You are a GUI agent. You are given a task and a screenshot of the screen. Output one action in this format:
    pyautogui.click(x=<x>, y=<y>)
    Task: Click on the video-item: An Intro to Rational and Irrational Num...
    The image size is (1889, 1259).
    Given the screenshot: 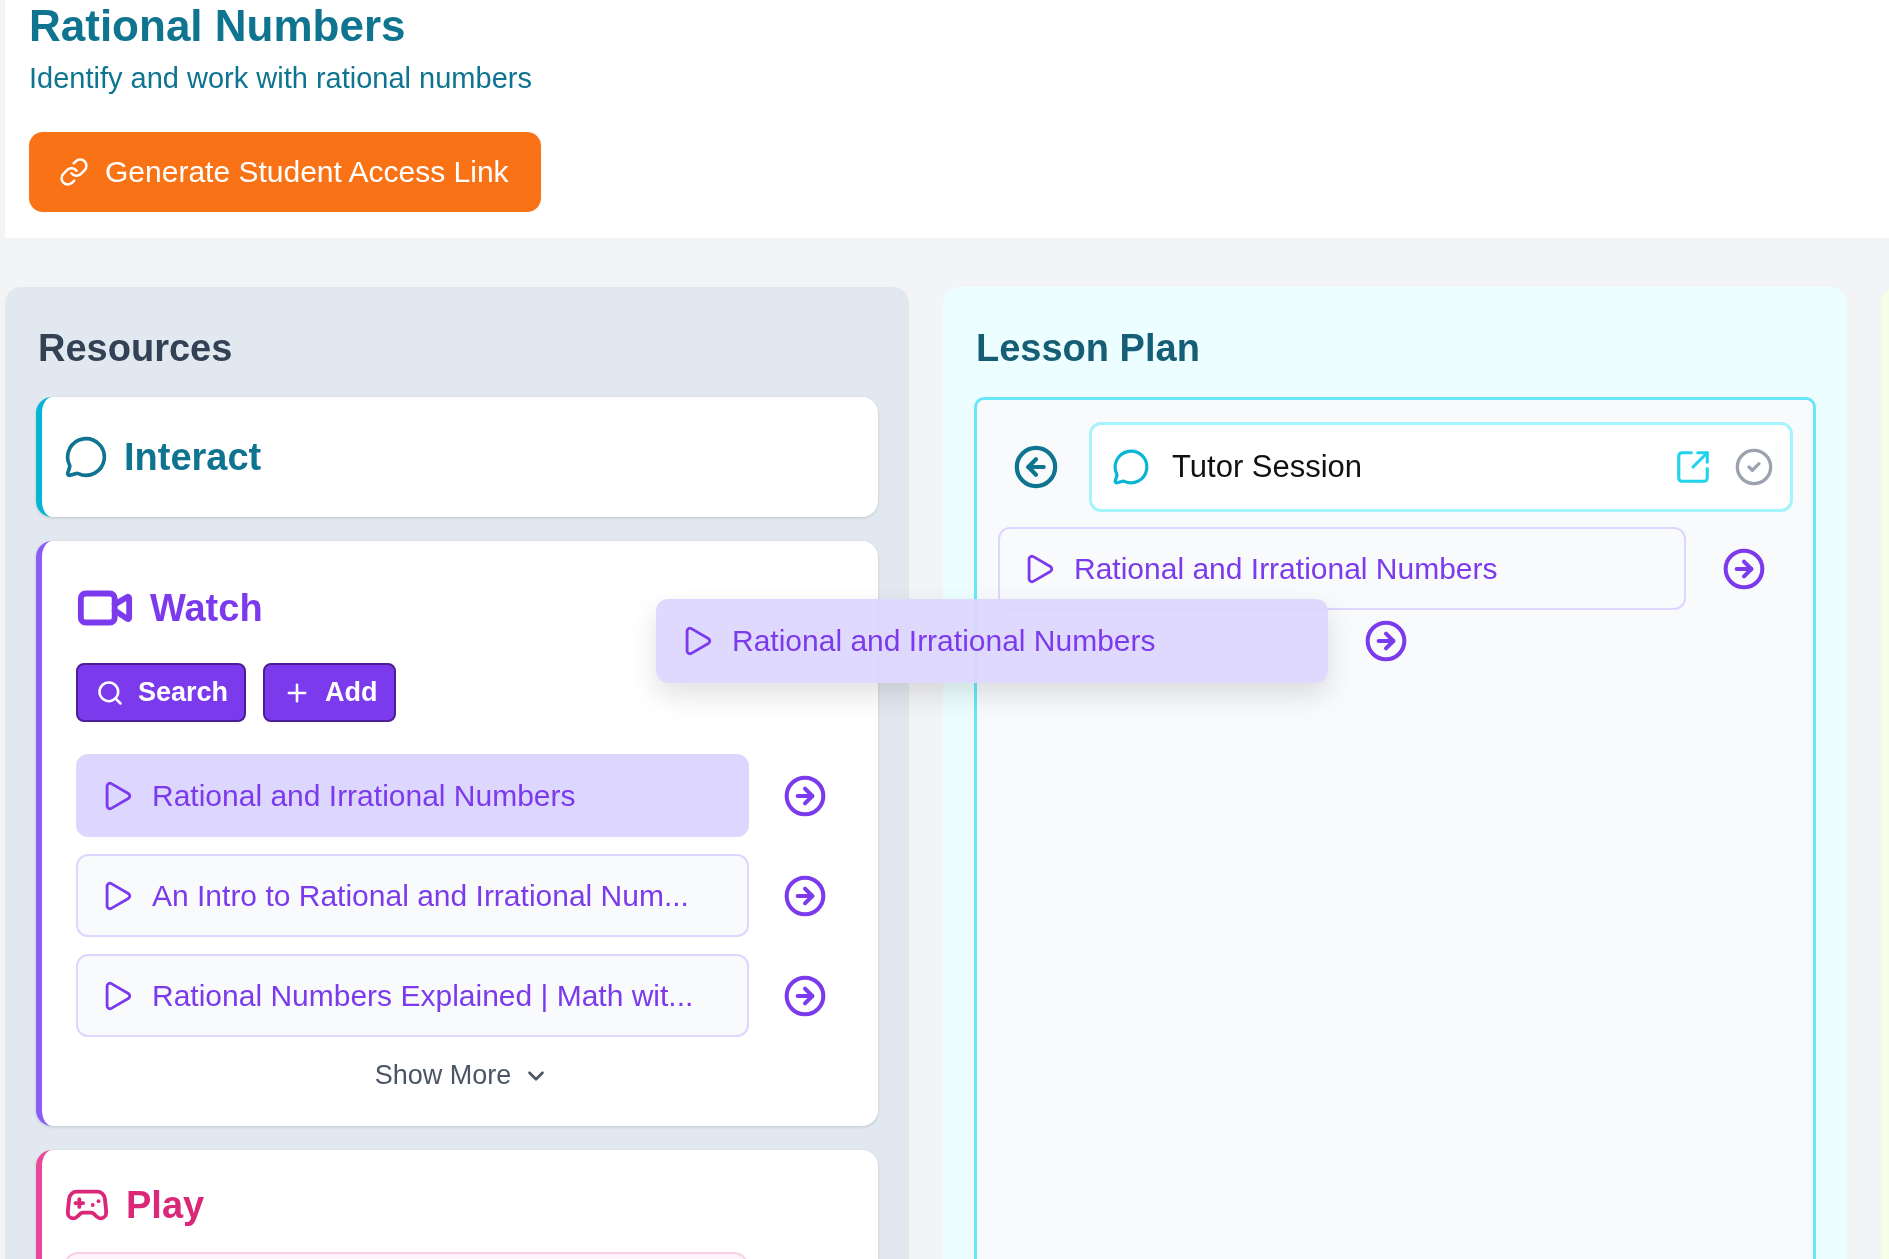 What is the action you would take?
    pyautogui.click(x=412, y=895)
    